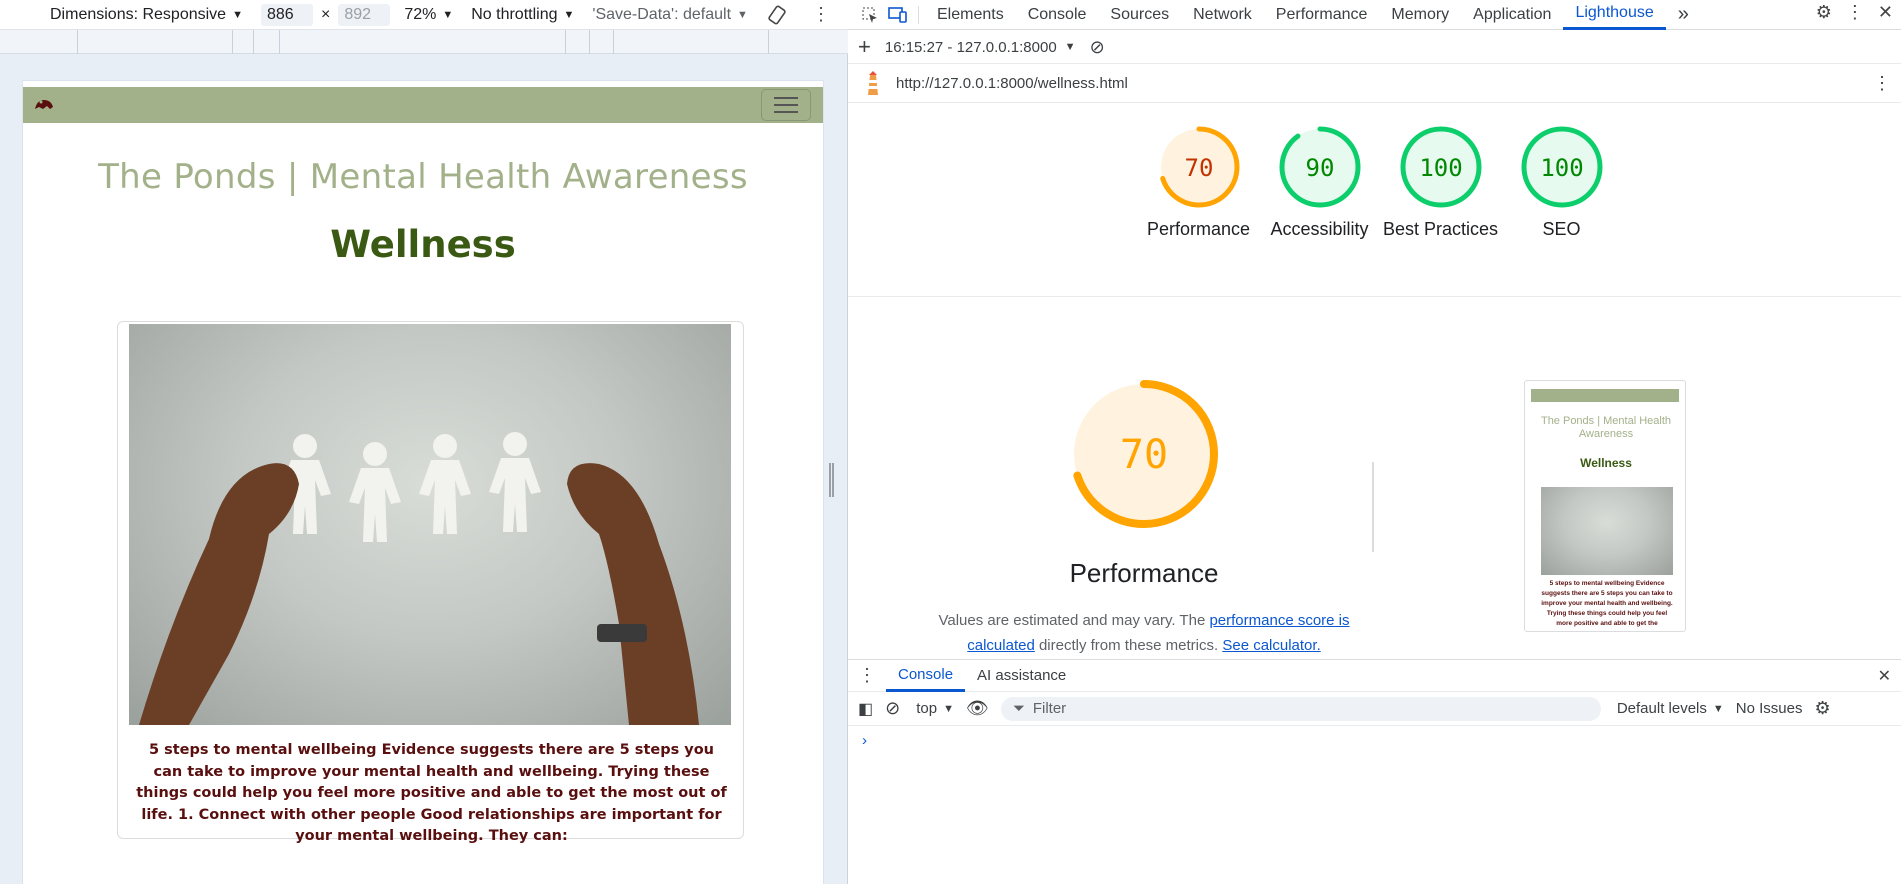 This screenshot has height=884, width=1901. I want to click on sidebar-toggle-icon: ◧, so click(865, 709).